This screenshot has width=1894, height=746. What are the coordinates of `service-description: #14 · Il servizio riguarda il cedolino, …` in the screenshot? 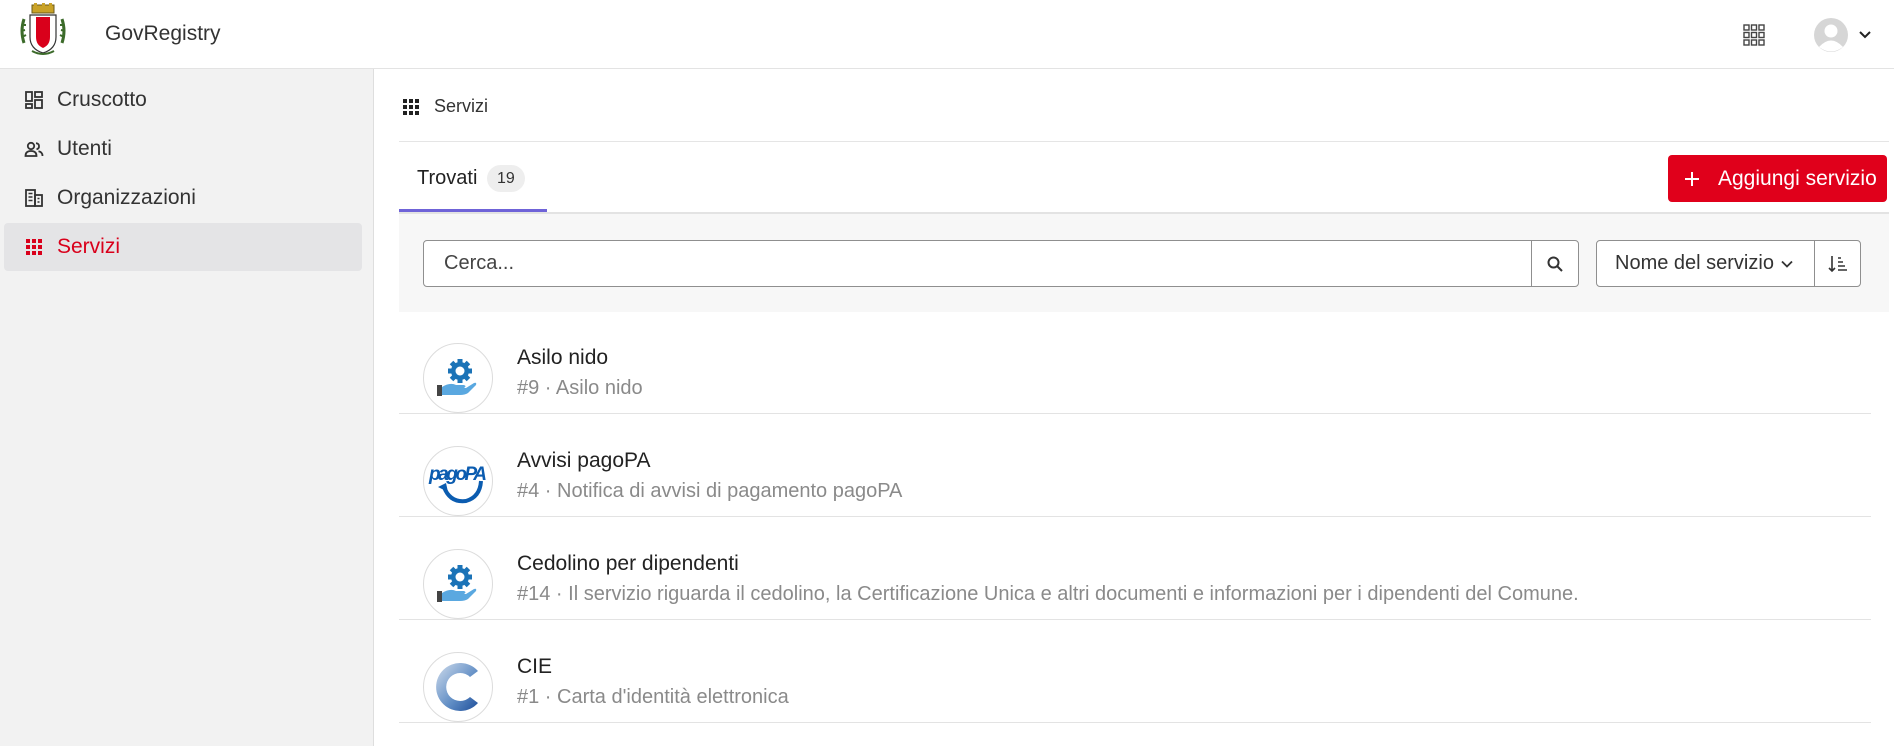 It's located at (1048, 594).